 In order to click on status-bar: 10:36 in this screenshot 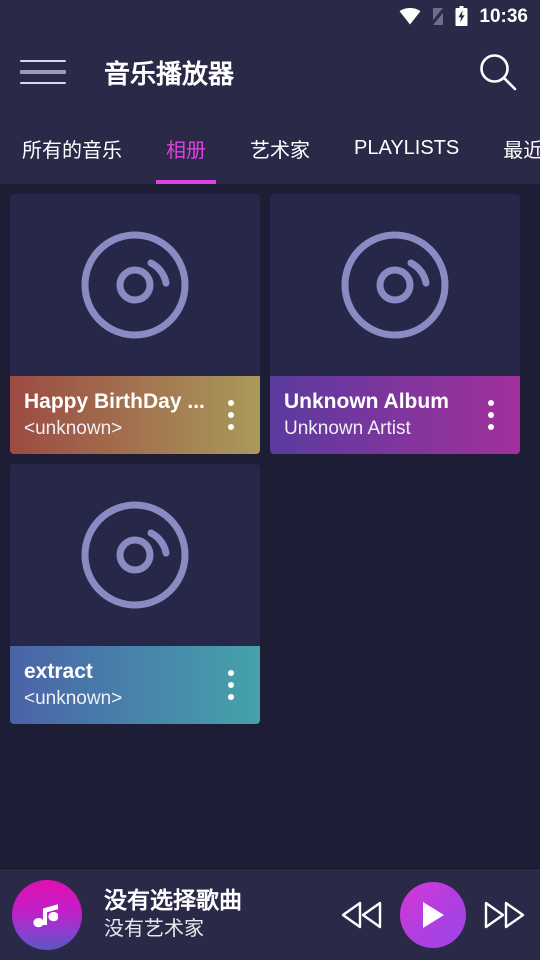, I will do `click(270, 16)`.